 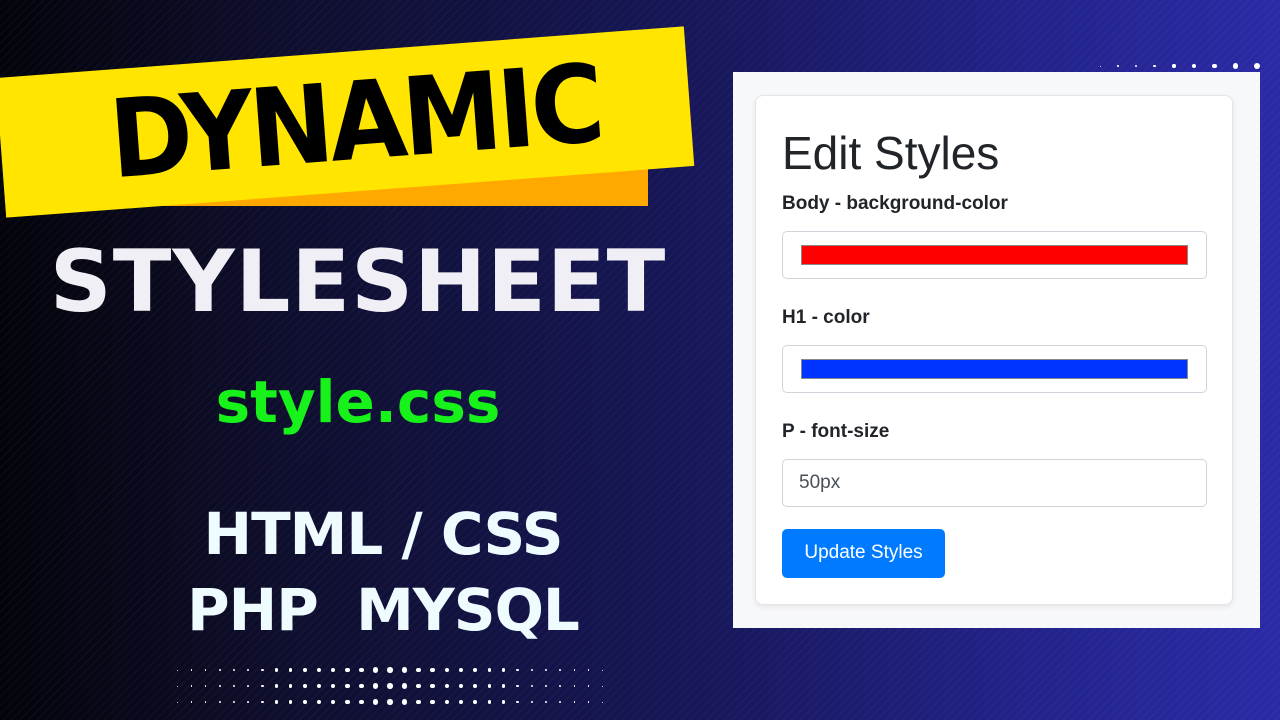 What do you see at coordinates (383, 610) in the screenshot?
I see `tech-line-2: PHP MYSQL` at bounding box center [383, 610].